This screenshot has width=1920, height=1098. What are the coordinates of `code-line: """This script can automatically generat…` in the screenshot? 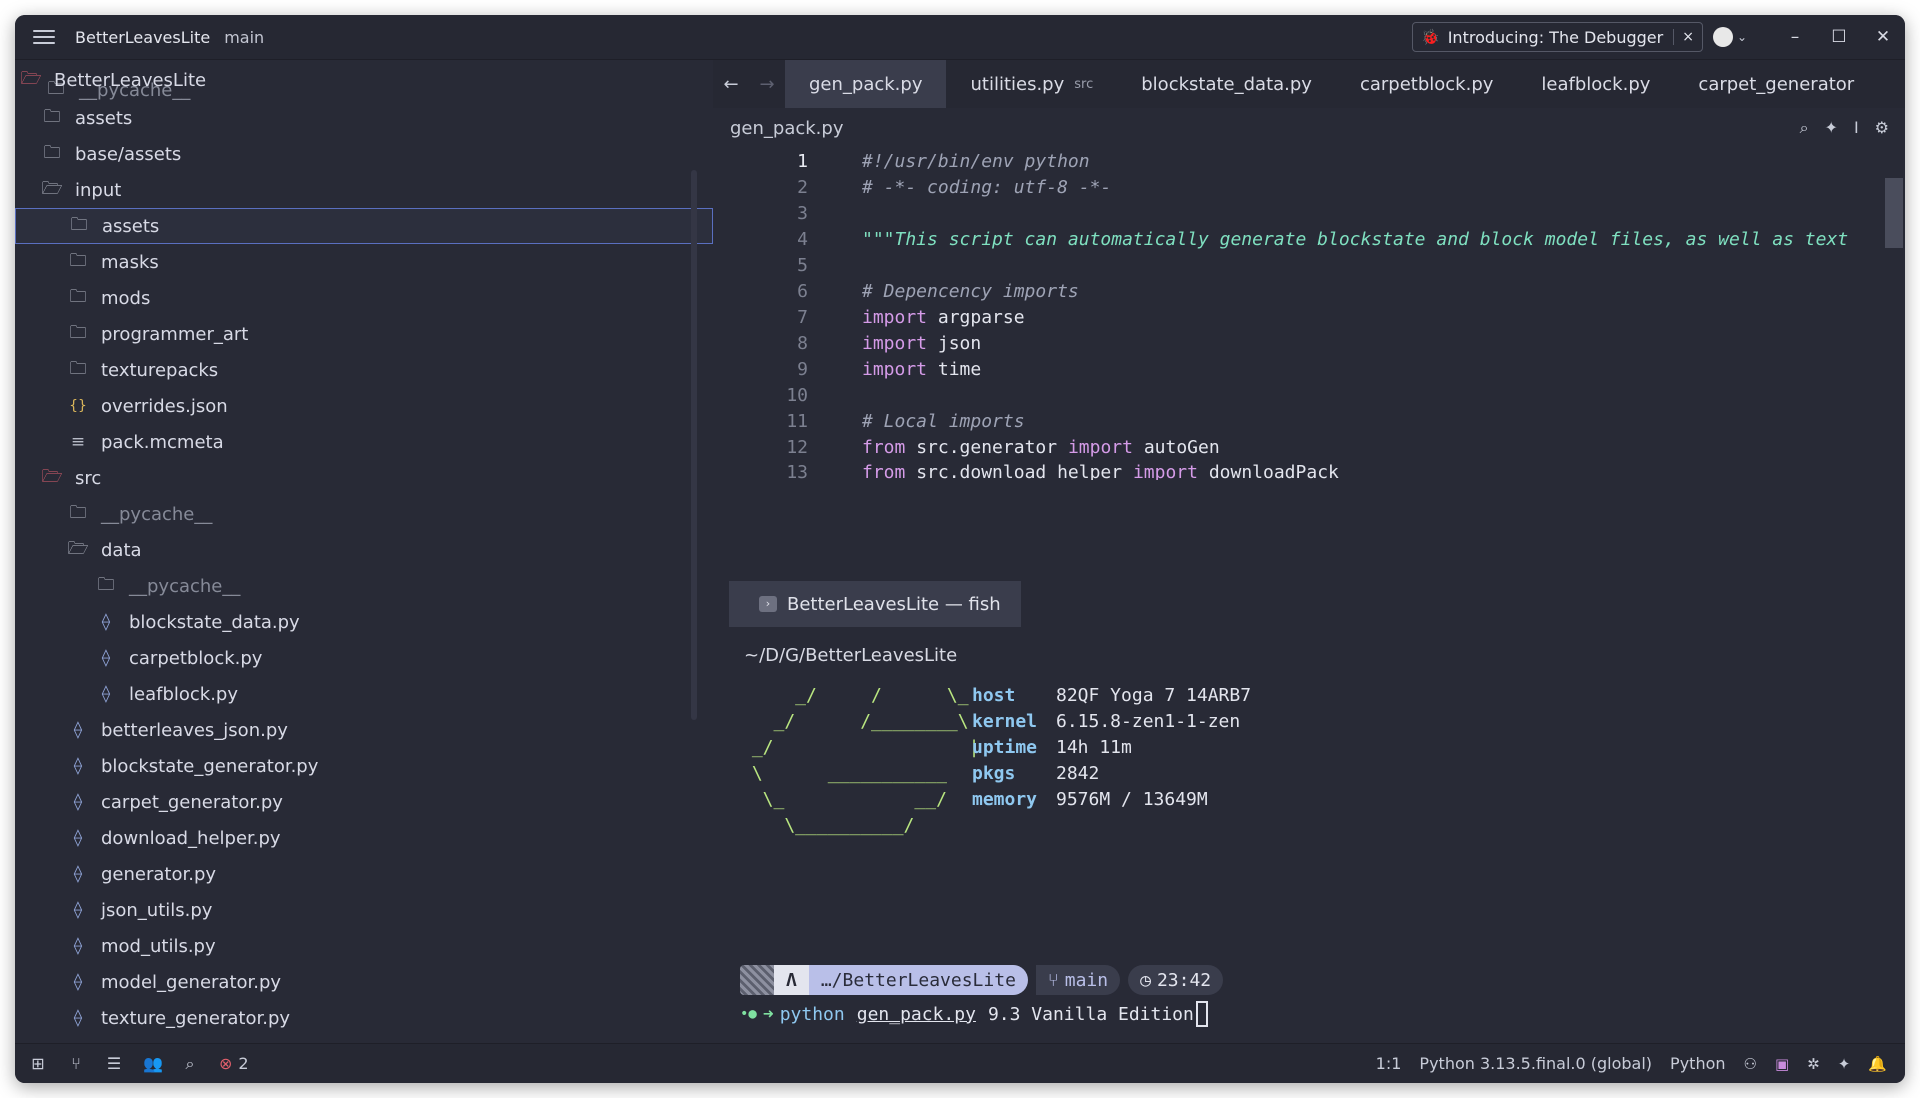 It's located at (1355, 239).